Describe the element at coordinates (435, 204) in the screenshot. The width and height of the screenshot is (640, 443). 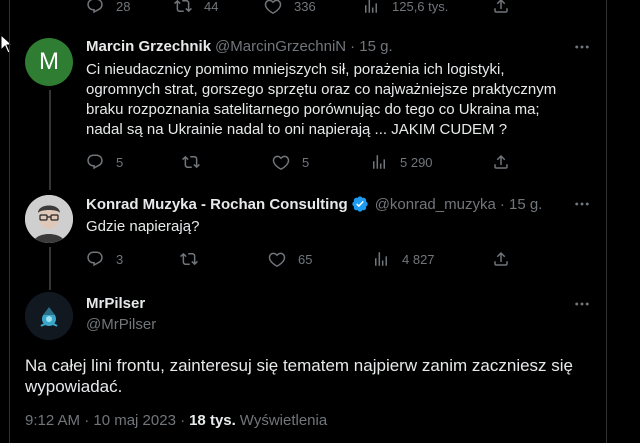
I see `author-handle: @konrad_muzyka` at that location.